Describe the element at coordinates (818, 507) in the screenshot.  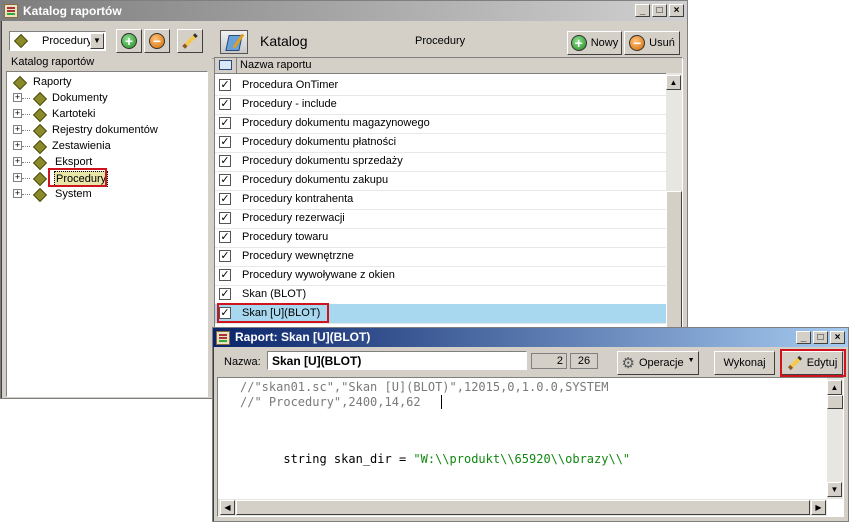
I see `scroll-right-icon: ▶` at that location.